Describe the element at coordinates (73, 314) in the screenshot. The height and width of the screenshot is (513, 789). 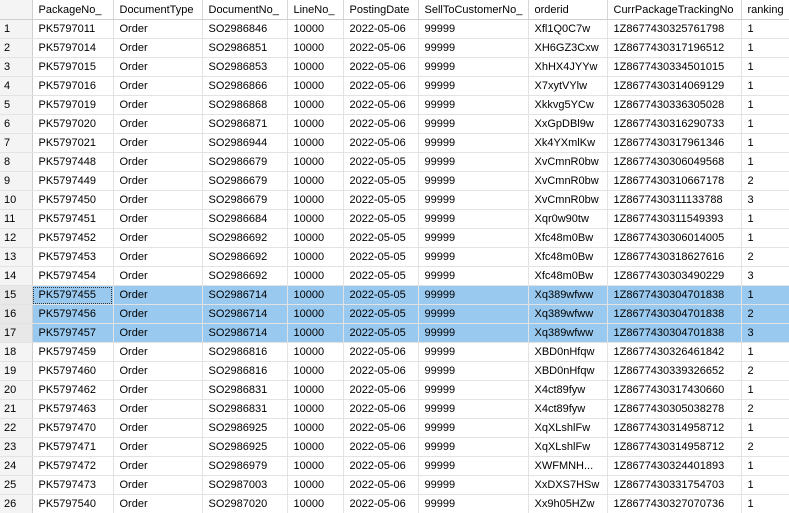
I see `cell-packageno: PK5797456` at that location.